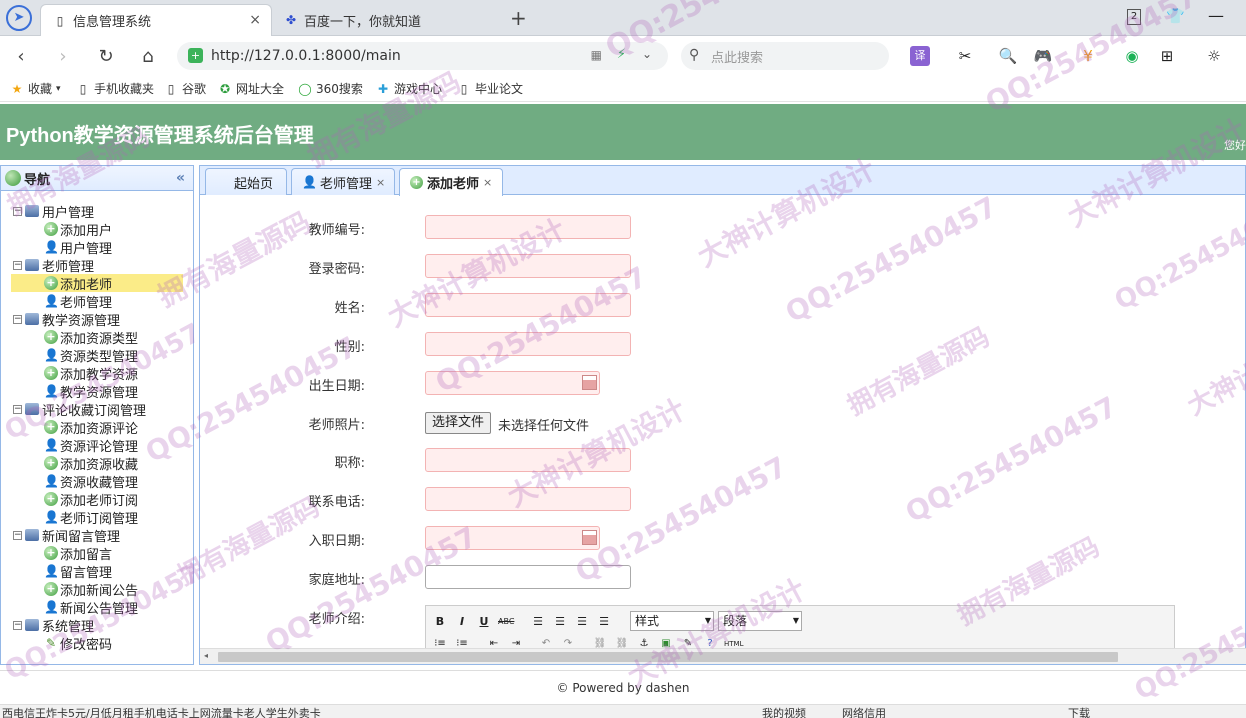 The height and width of the screenshot is (718, 1246). I want to click on nav-item: ✎ 修改密码, so click(97, 643).